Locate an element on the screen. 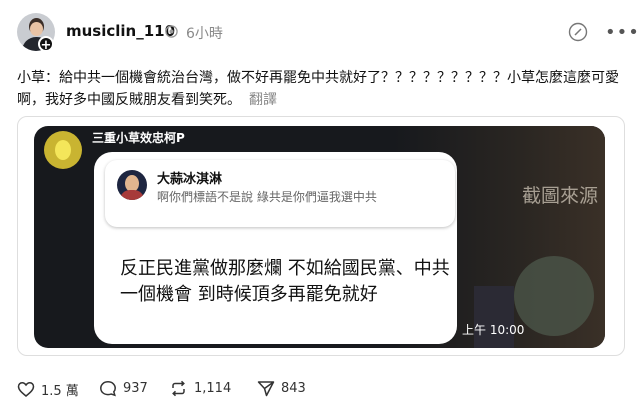 The image size is (644, 412). comment-button: 937 is located at coordinates (123, 388).